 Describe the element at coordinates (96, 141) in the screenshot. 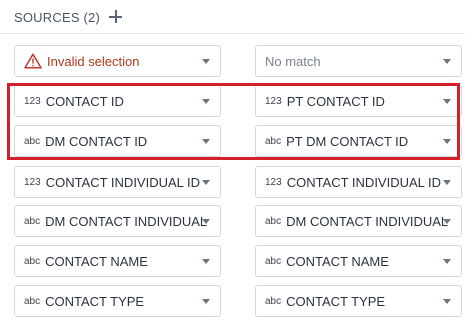

I see `field-label: DM CONTACT ID` at that location.